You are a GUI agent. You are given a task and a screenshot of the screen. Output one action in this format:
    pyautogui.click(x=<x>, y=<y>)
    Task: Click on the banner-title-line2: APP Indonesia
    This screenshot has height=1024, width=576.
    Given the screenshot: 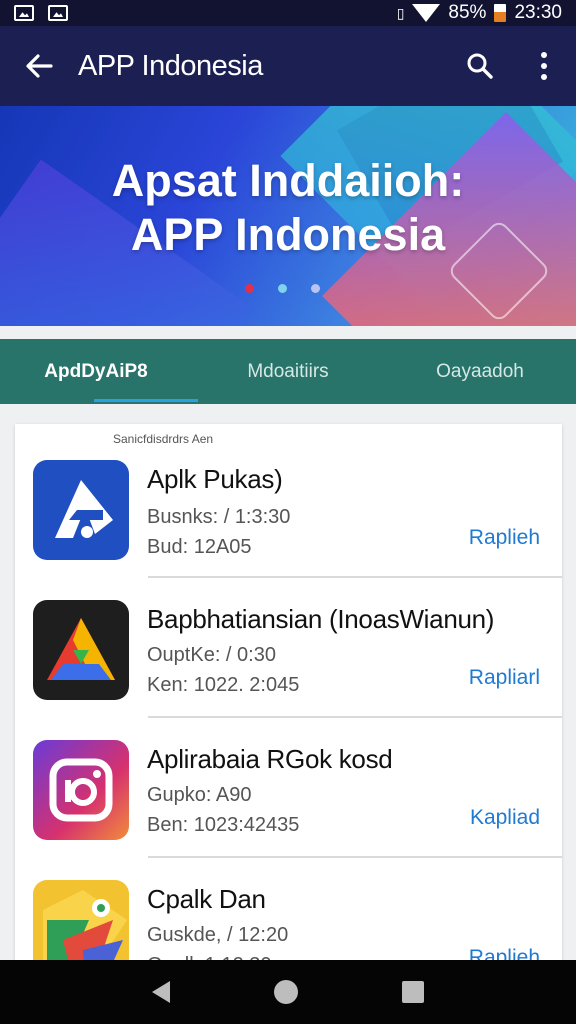 What is the action you would take?
    pyautogui.click(x=288, y=234)
    